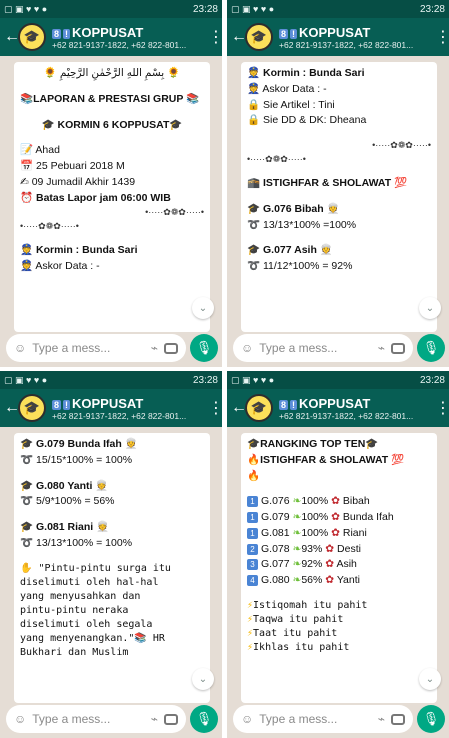 The height and width of the screenshot is (738, 449). I want to click on rank-badge: 3, so click(252, 565).